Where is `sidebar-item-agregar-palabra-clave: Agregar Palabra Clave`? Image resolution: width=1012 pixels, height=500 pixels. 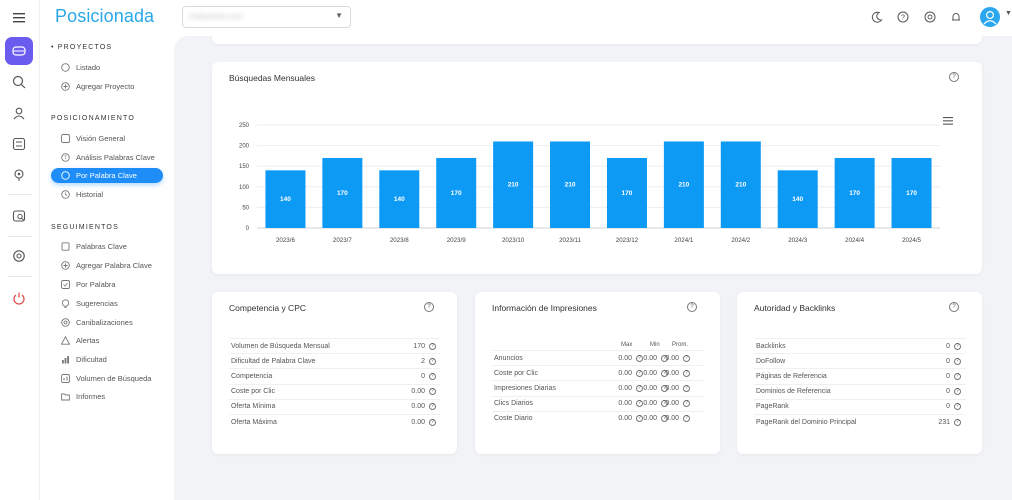
sidebar-item-agregar-palabra-clave: Agregar Palabra Clave is located at coordinates (107, 265).